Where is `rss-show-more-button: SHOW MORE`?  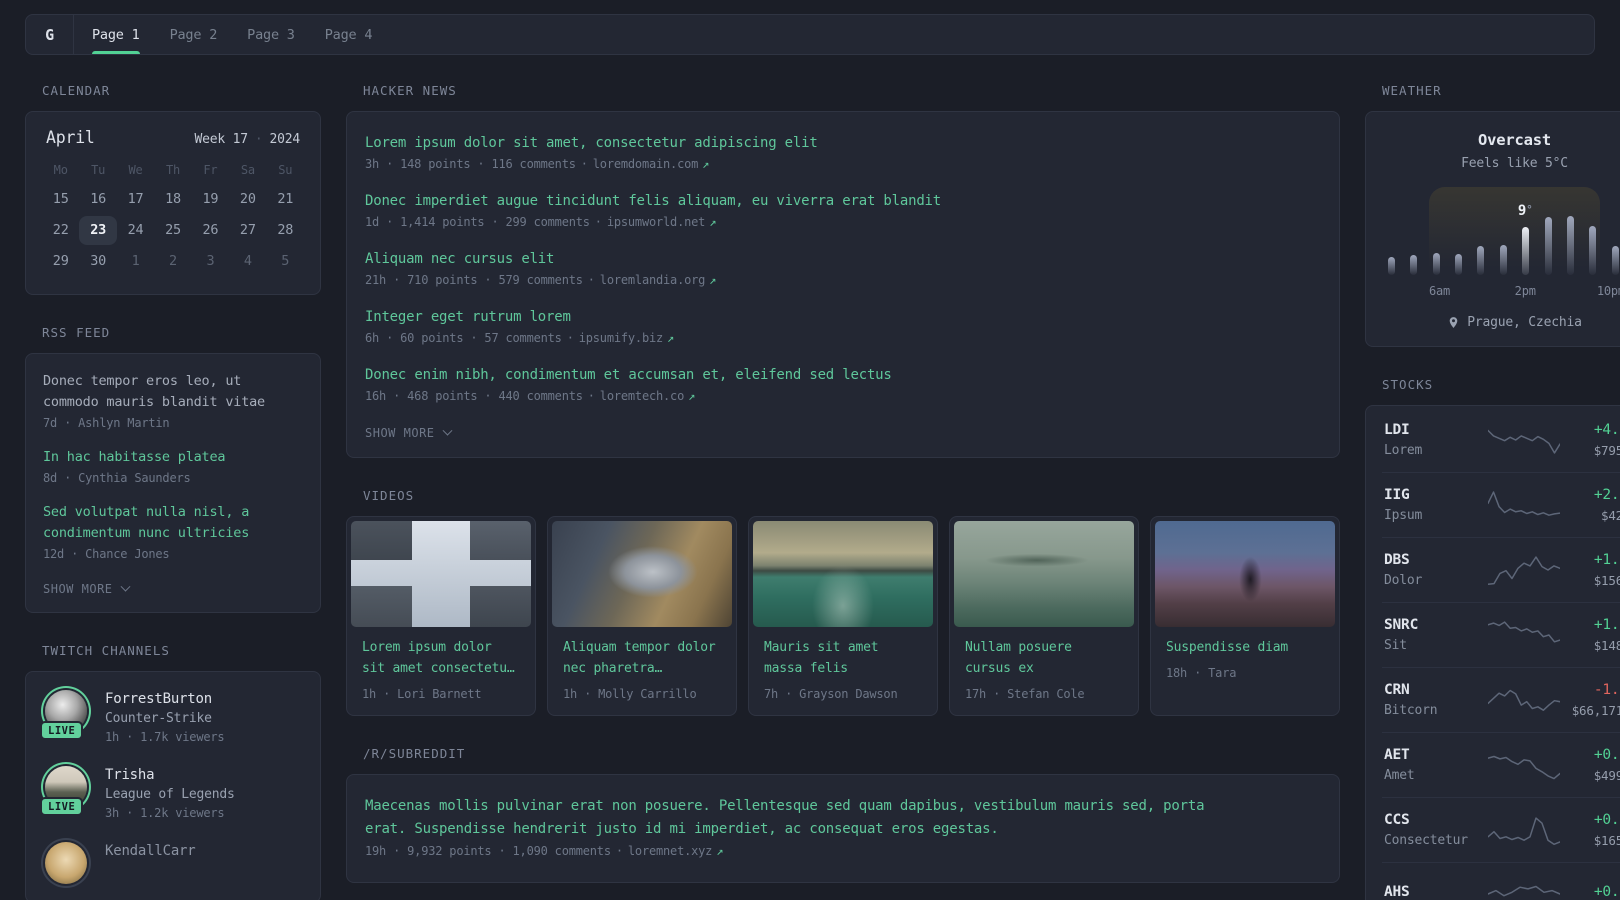 rss-show-more-button: SHOW MORE is located at coordinates (86, 588).